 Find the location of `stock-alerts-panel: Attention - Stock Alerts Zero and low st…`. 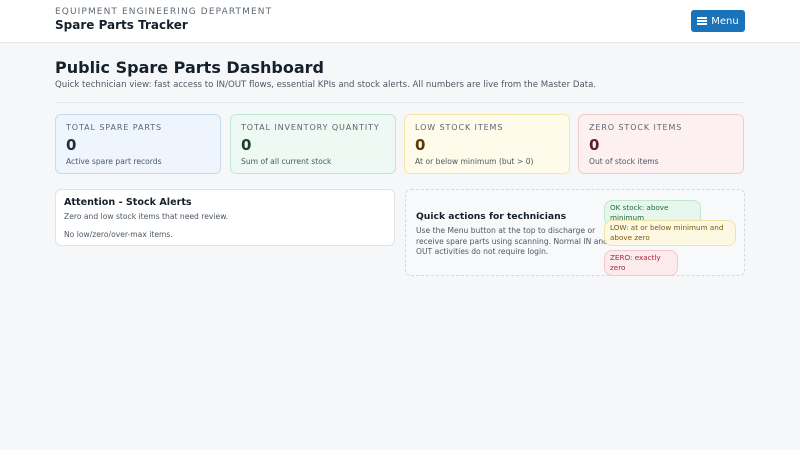

stock-alerts-panel: Attention - Stock Alerts Zero and low st… is located at coordinates (225, 217).